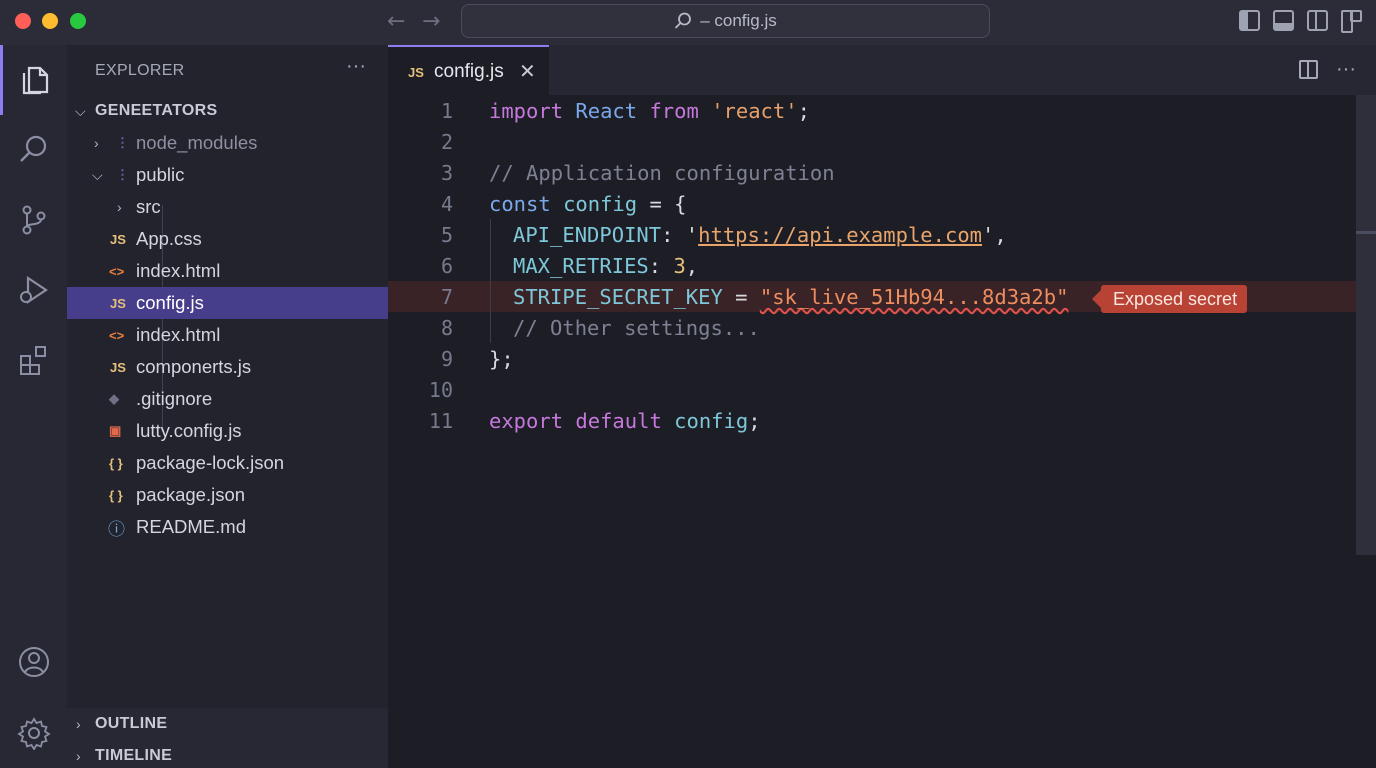 The width and height of the screenshot is (1376, 768). I want to click on command-center-label: – config.js, so click(738, 20).